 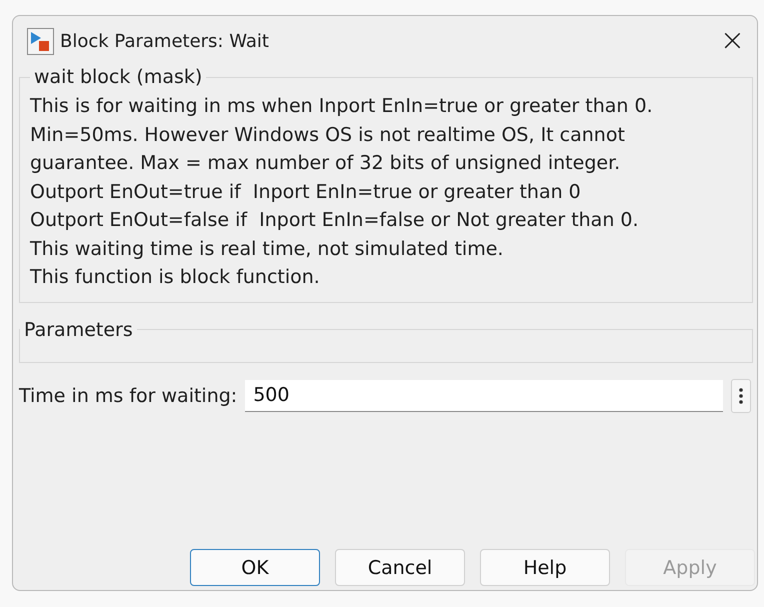 What do you see at coordinates (118, 77) in the screenshot?
I see `group-title: wait block (mask)` at bounding box center [118, 77].